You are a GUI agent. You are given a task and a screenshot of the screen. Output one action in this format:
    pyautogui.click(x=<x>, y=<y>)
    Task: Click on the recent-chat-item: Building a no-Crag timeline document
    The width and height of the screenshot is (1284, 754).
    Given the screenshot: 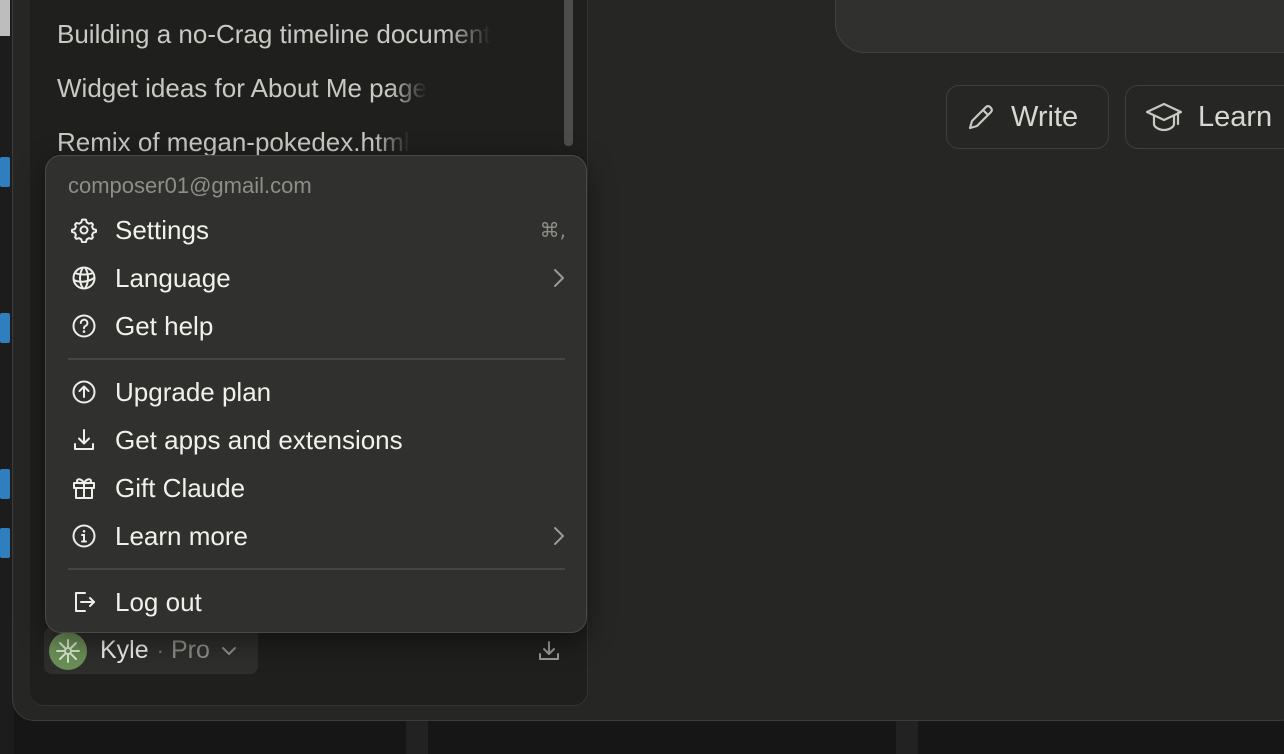 What is the action you would take?
    pyautogui.click(x=274, y=34)
    